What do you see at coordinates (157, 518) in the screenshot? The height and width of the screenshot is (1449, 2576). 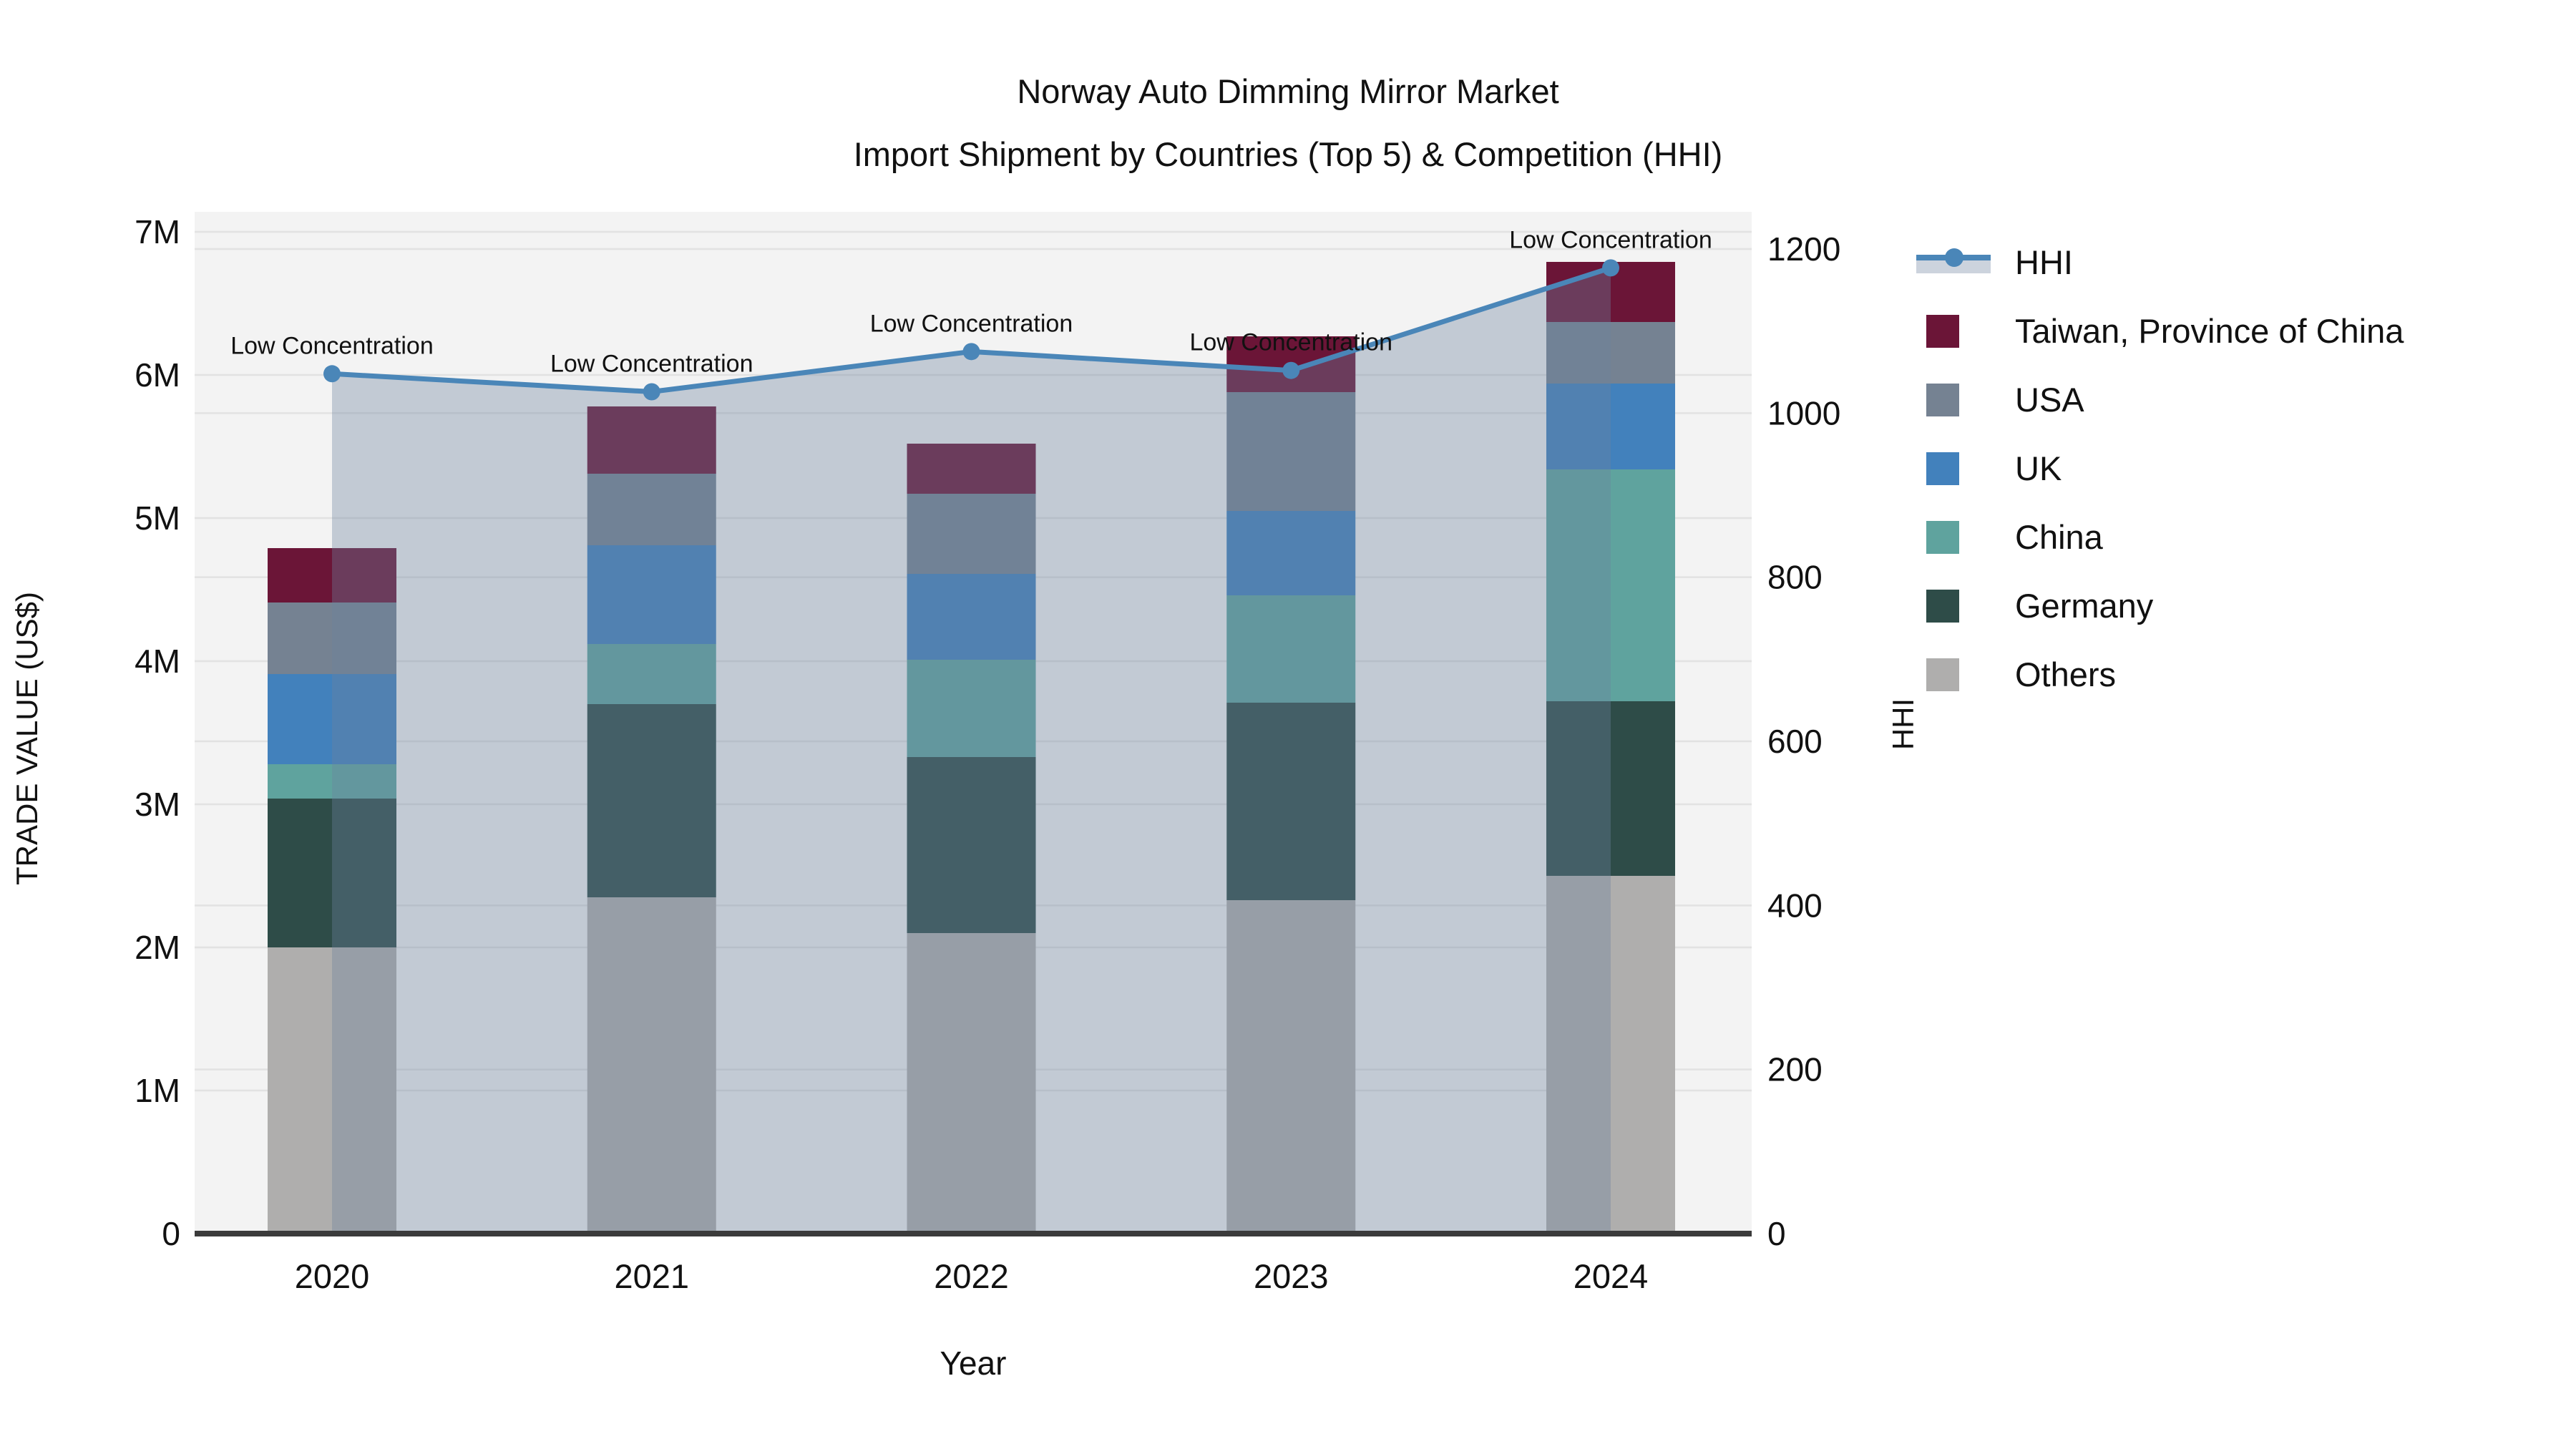 I see `y-tick-left-5M: 5M` at bounding box center [157, 518].